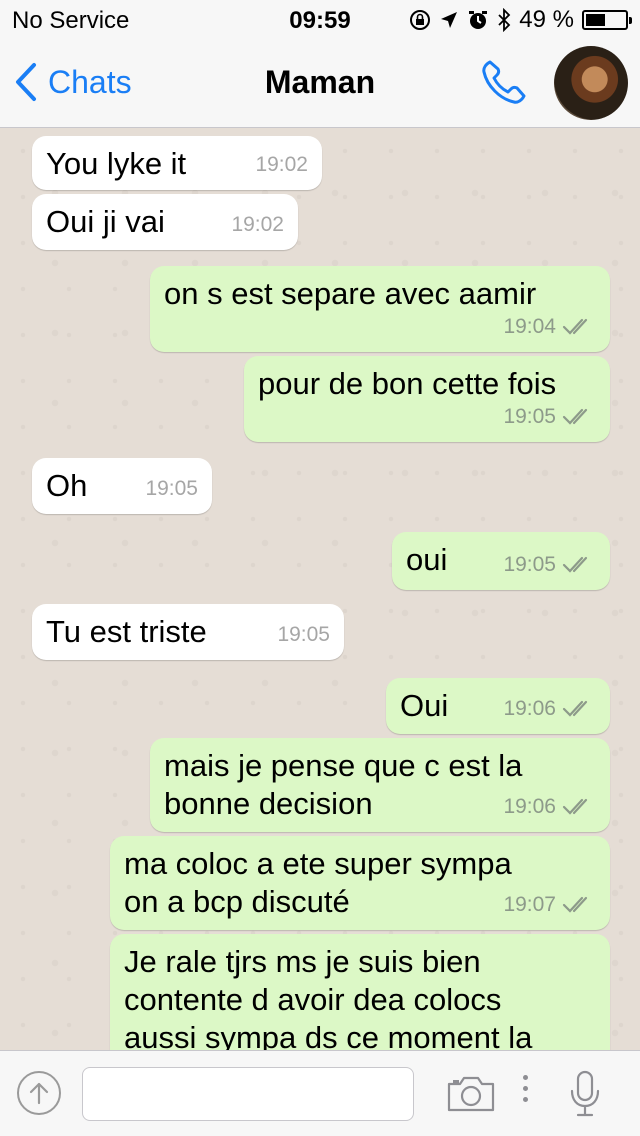 The image size is (640, 1136). Describe the element at coordinates (591, 83) in the screenshot. I see `avatar` at that location.